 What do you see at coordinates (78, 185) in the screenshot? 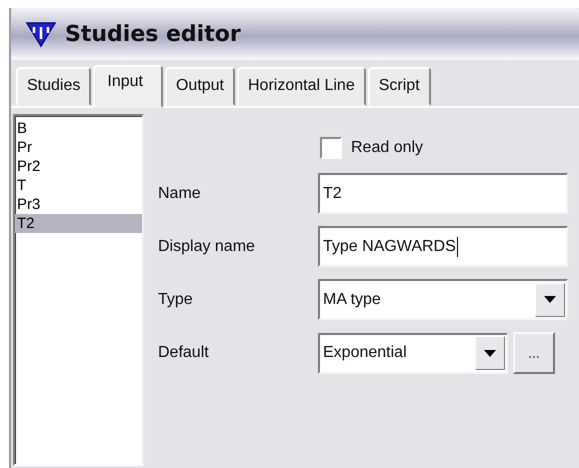
I see `list-item: T` at bounding box center [78, 185].